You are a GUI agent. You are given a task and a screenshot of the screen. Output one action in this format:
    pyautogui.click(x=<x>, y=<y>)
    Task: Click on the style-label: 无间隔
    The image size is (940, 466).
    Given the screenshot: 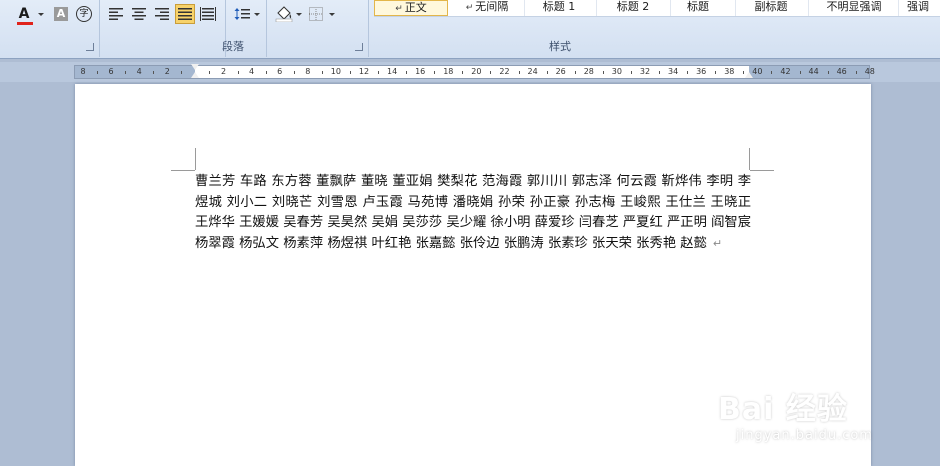 What is the action you would take?
    pyautogui.click(x=492, y=6)
    